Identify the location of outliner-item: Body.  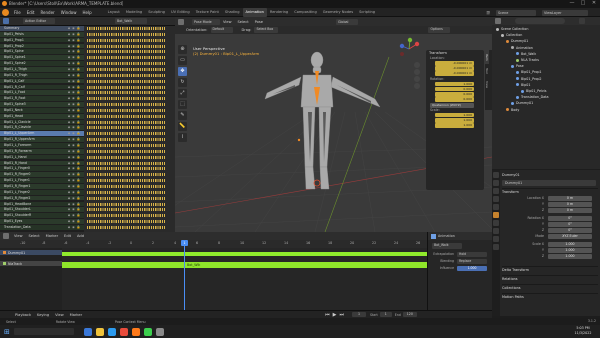
(512, 110).